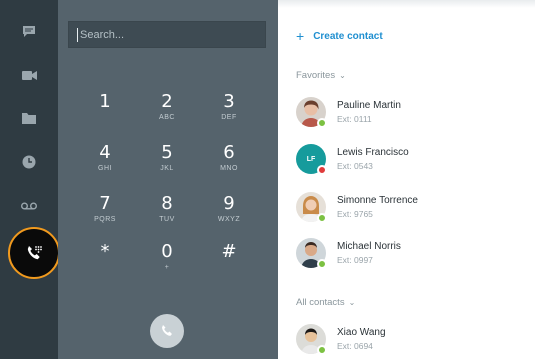  Describe the element at coordinates (167, 117) in the screenshot. I see `key-letters: ABC` at that location.